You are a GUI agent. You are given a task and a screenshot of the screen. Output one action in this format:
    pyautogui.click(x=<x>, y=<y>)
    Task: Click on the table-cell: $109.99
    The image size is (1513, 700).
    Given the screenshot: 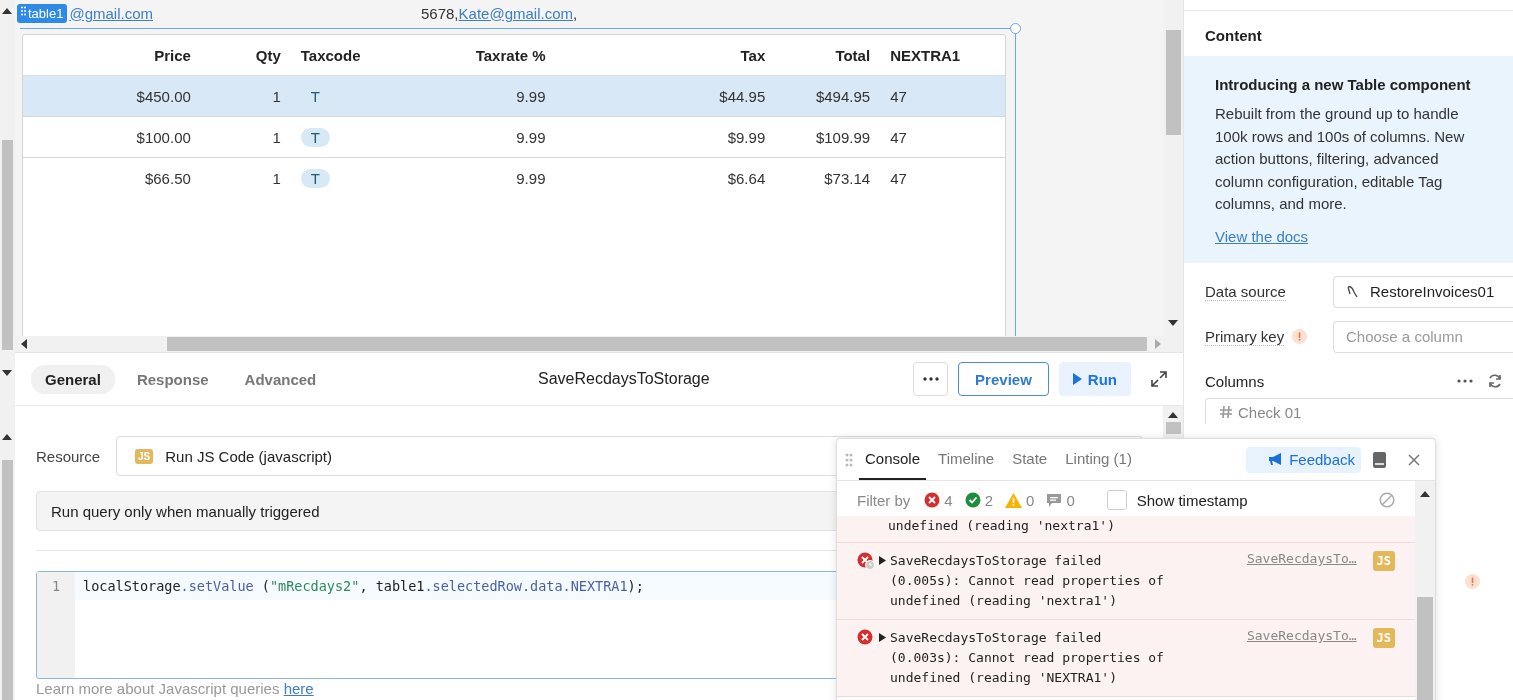 What is the action you would take?
    pyautogui.click(x=843, y=137)
    